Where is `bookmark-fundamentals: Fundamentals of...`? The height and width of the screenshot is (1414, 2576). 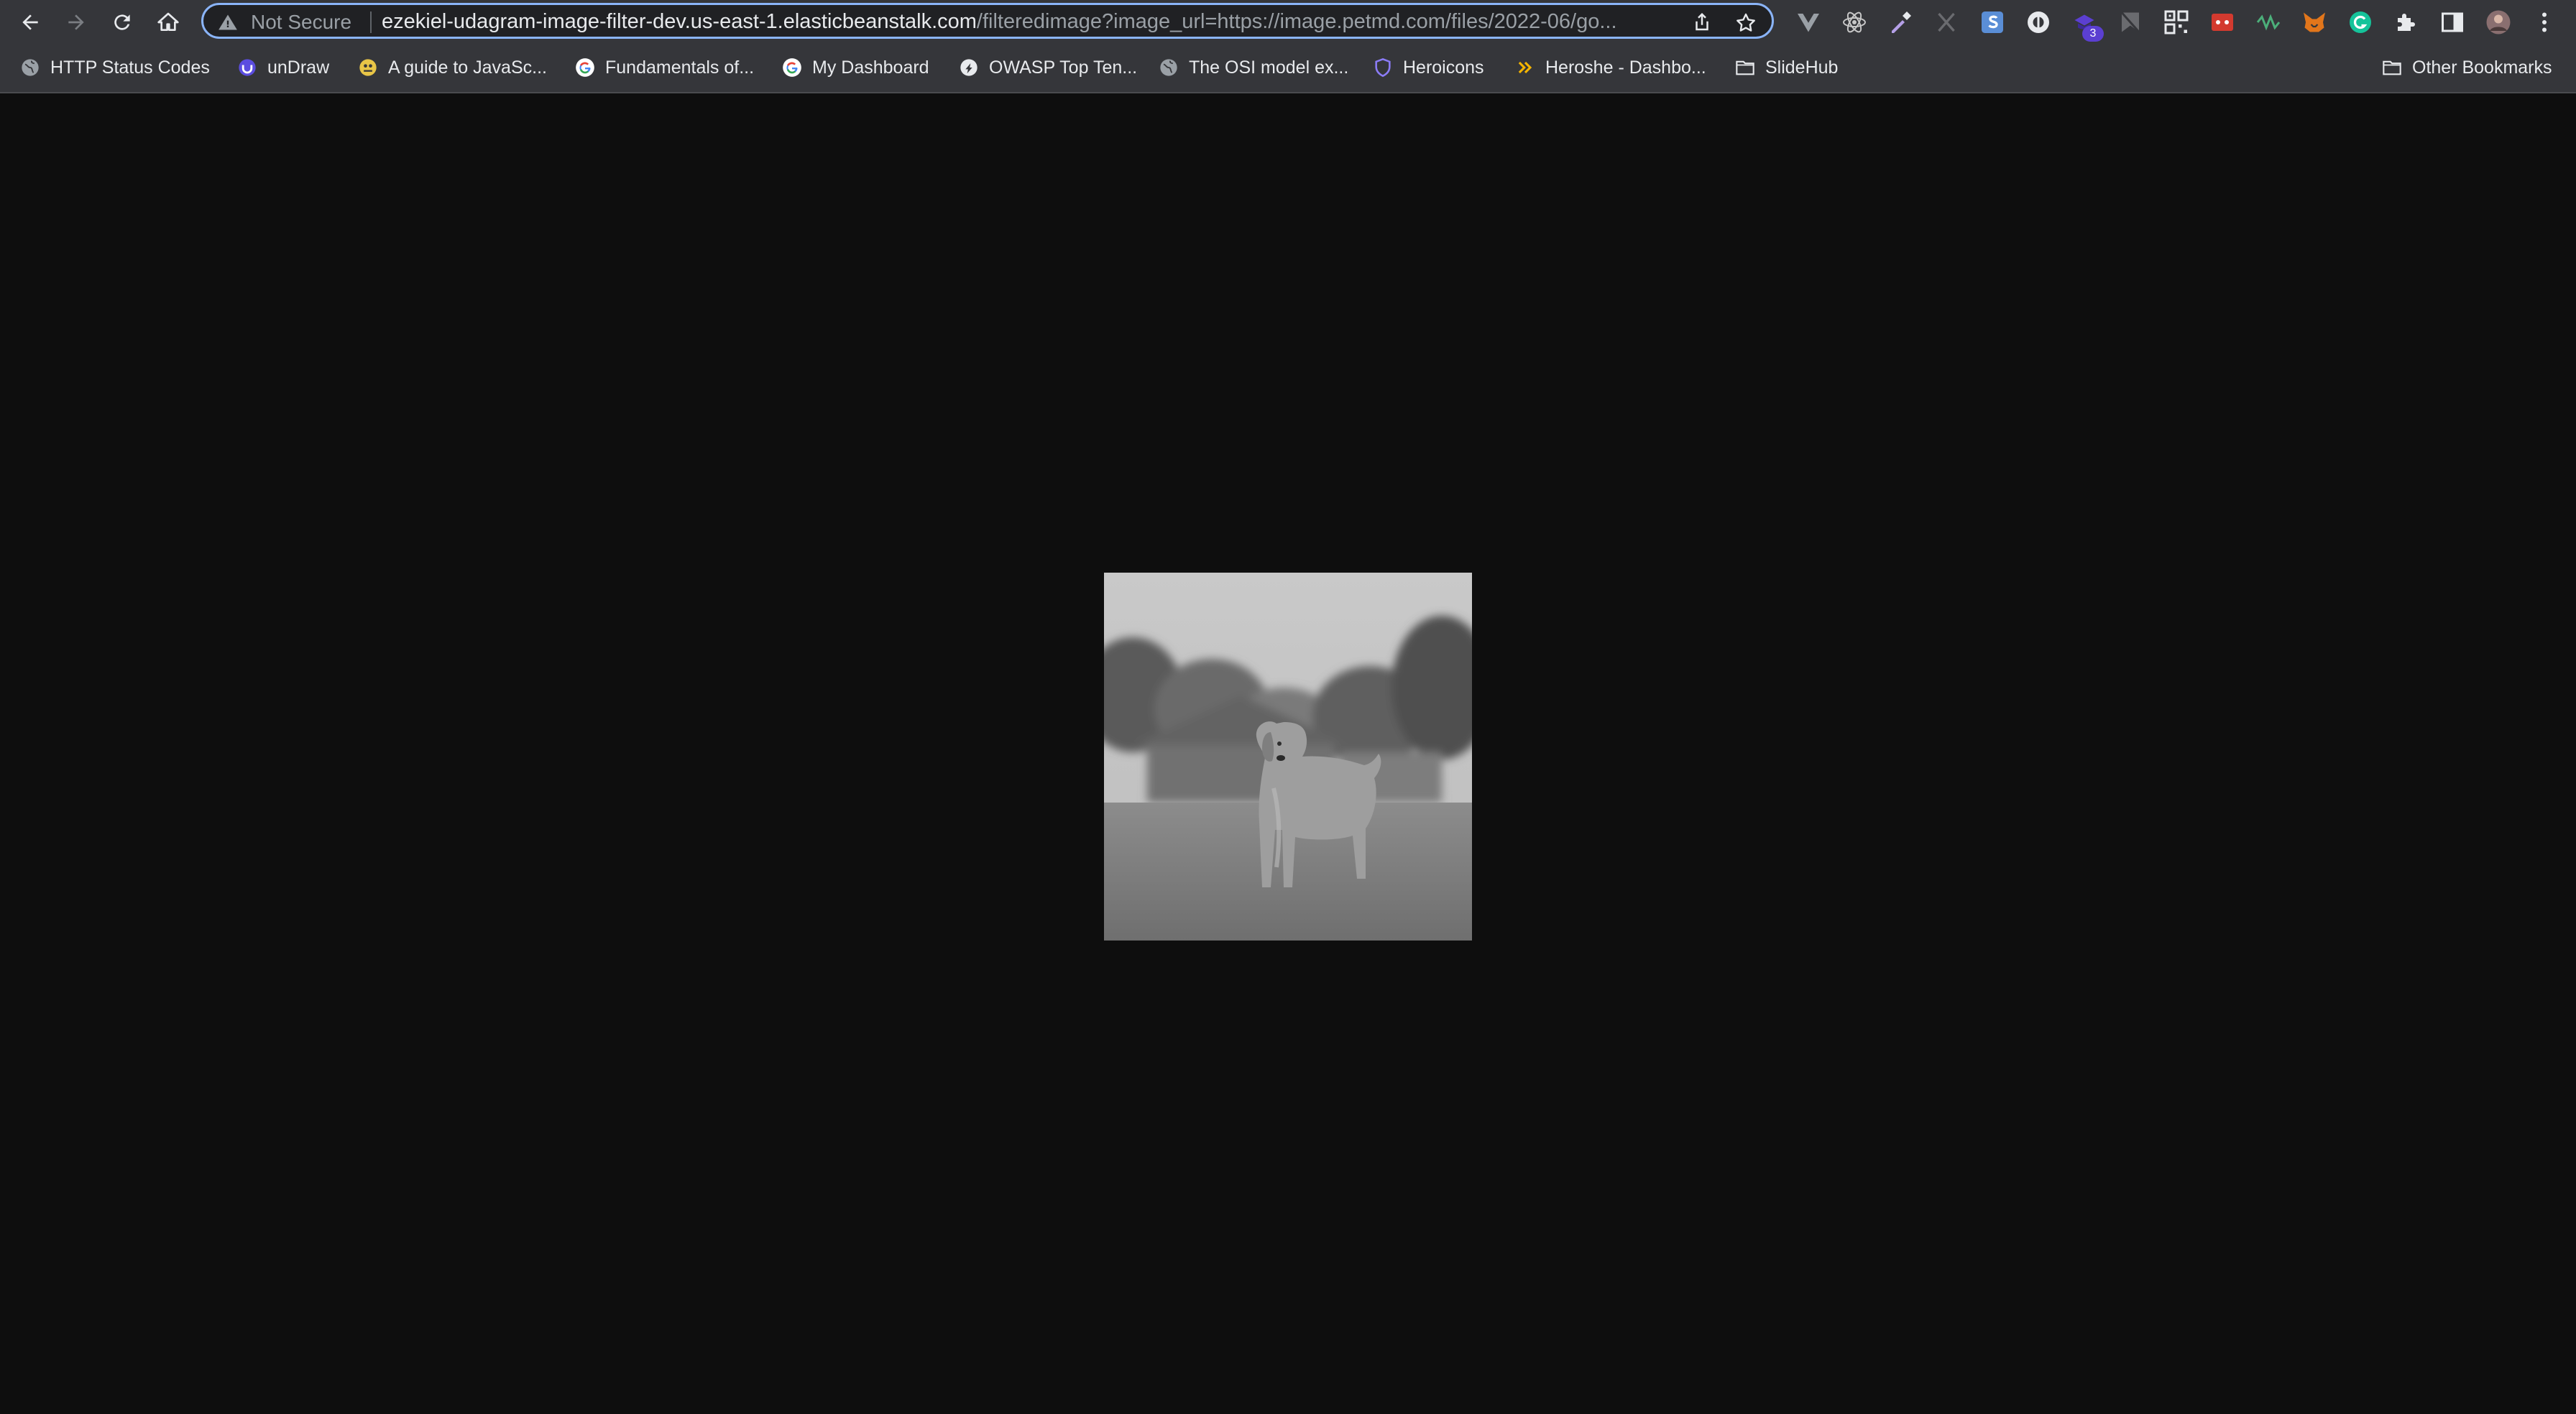
bookmark-fundamentals: Fundamentals of... is located at coordinates (664, 67).